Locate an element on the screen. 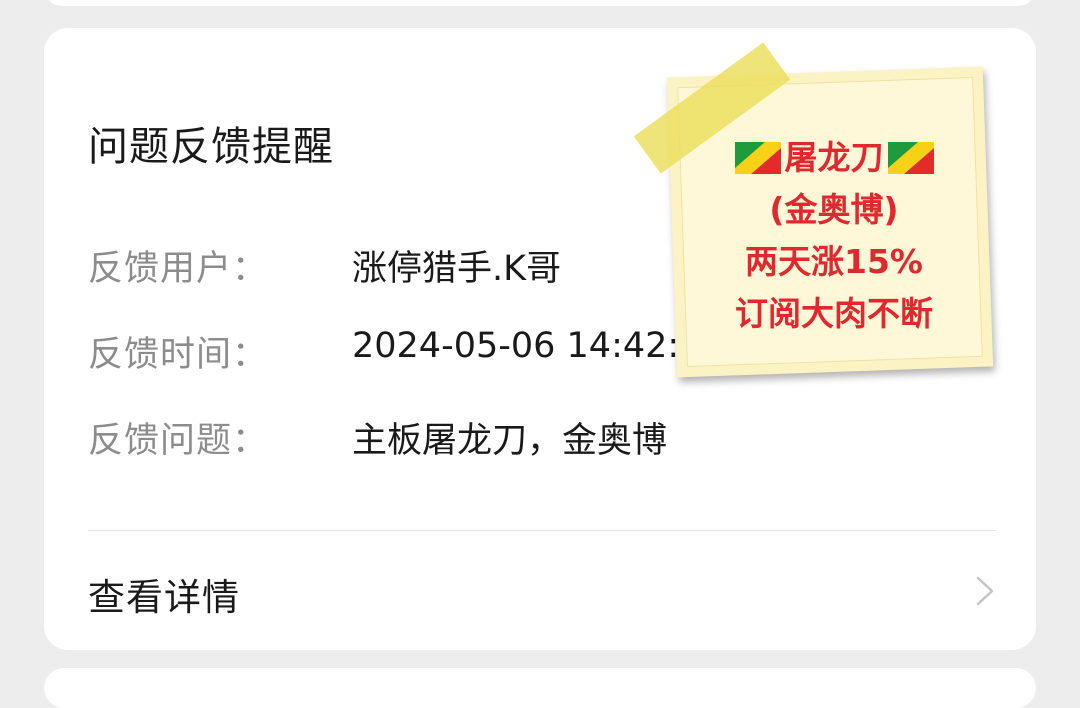 The height and width of the screenshot is (708, 1080). card-title: 问题反馈提醒 is located at coordinates (211, 147).